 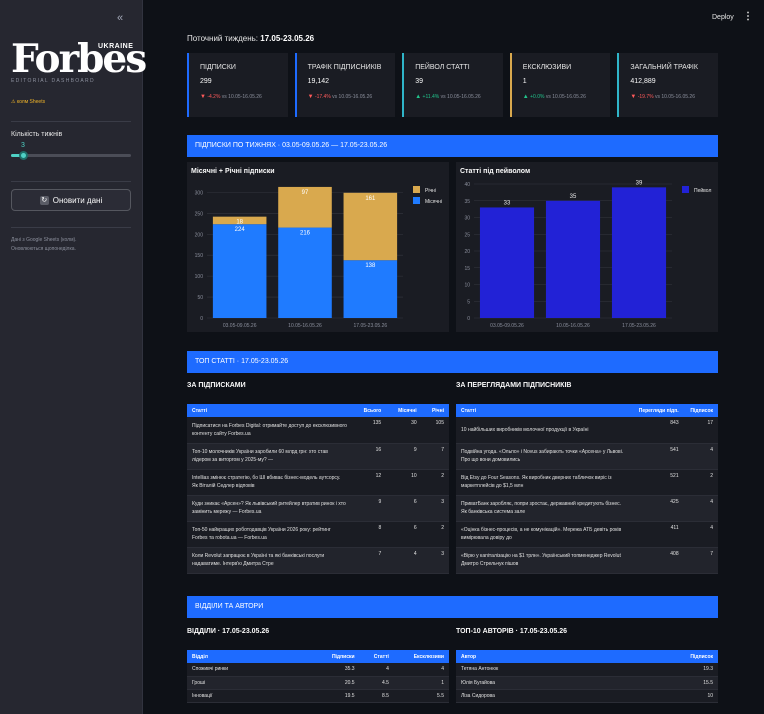 What do you see at coordinates (199, 256) in the screenshot?
I see `y-tick-label: 150` at bounding box center [199, 256].